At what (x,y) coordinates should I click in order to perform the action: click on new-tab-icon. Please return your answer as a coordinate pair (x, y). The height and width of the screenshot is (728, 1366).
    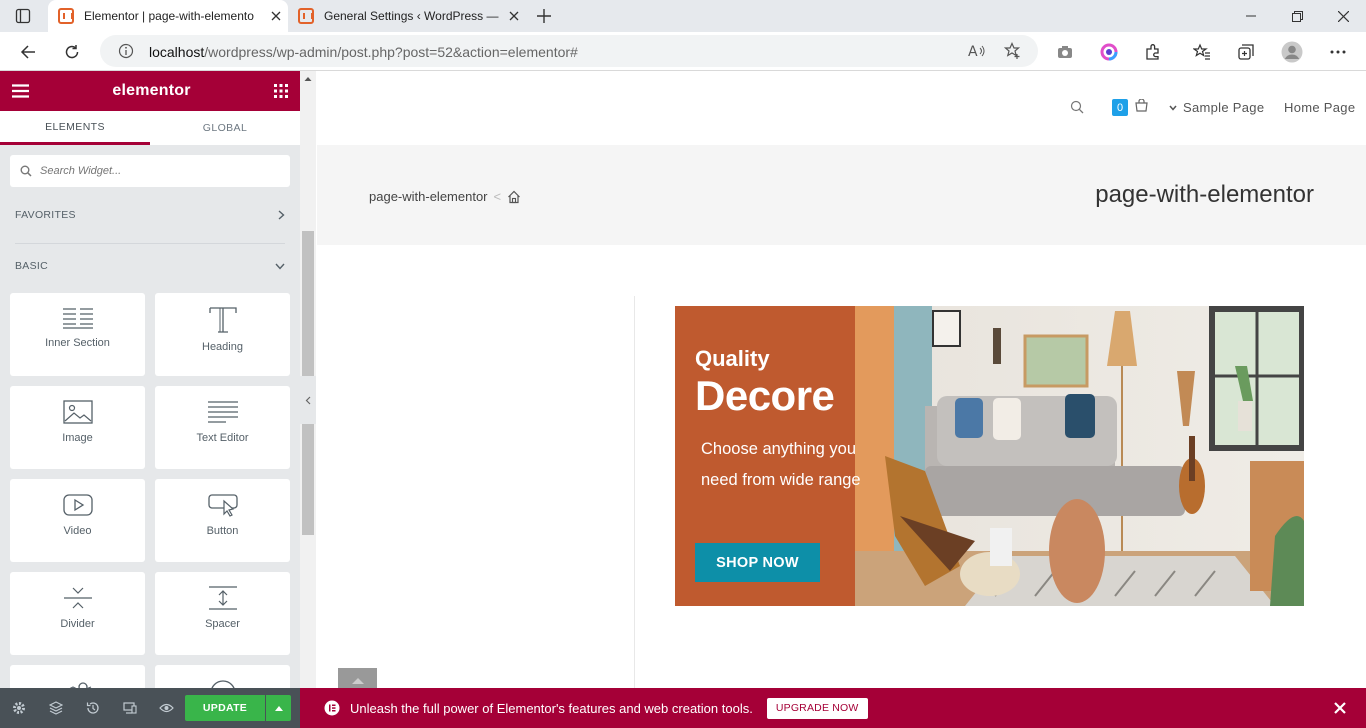
    Looking at the image, I should click on (544, 16).